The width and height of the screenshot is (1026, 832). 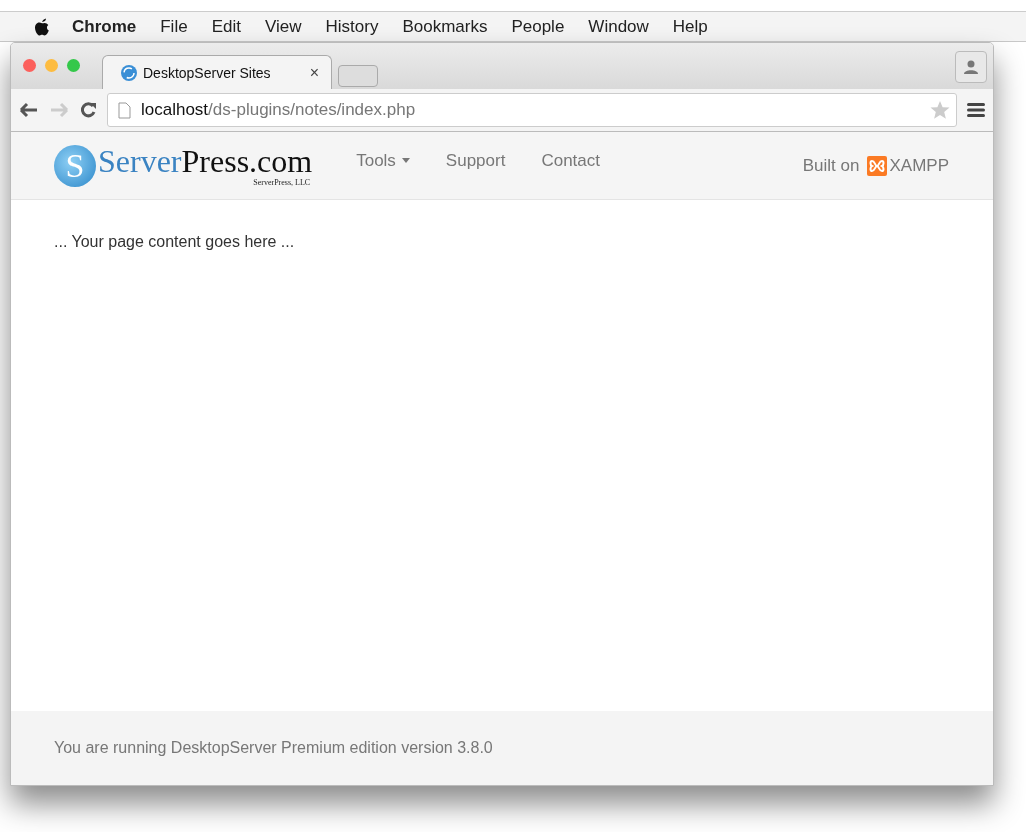 I want to click on star-icon, so click(x=940, y=110).